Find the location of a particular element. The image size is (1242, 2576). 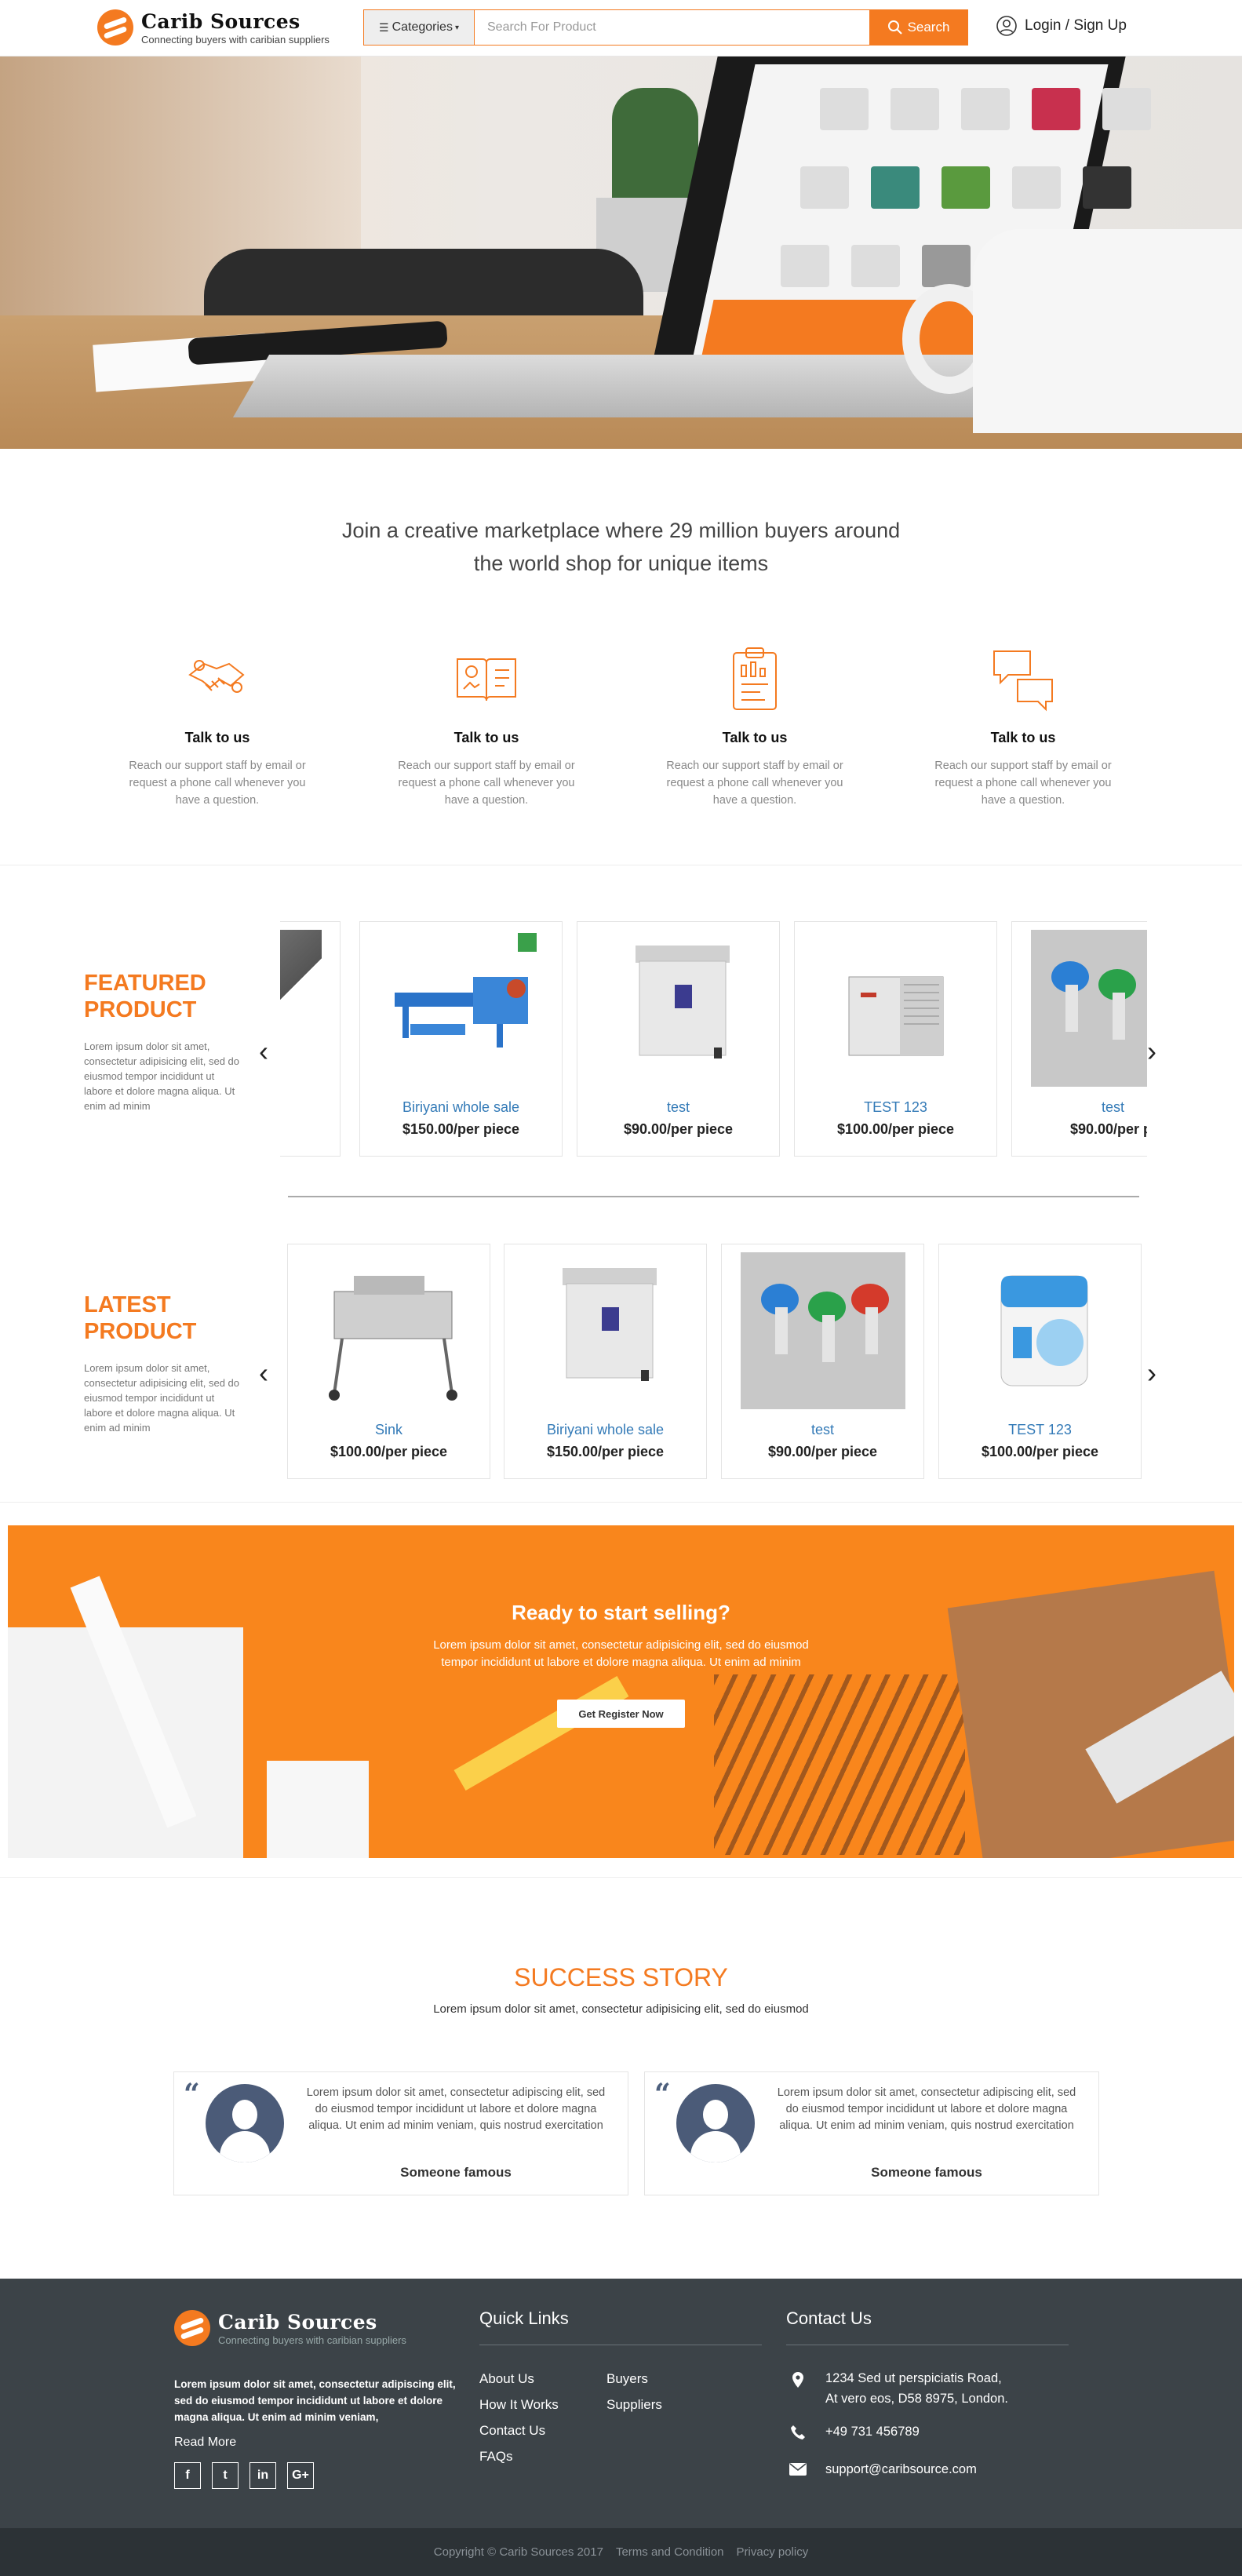

featured-next-arrow: › is located at coordinates (1152, 1051).